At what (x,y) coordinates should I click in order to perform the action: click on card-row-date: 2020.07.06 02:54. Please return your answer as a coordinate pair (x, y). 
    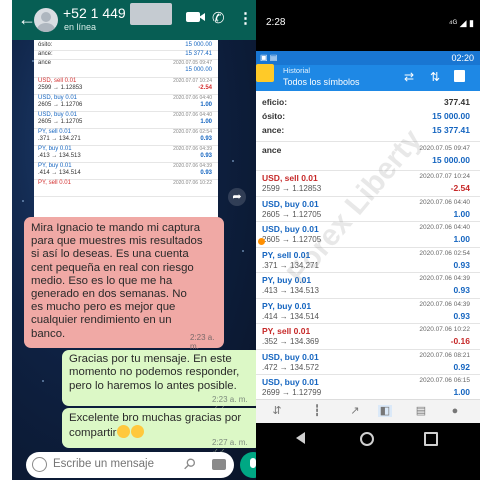
    Looking at the image, I should click on (192, 132).